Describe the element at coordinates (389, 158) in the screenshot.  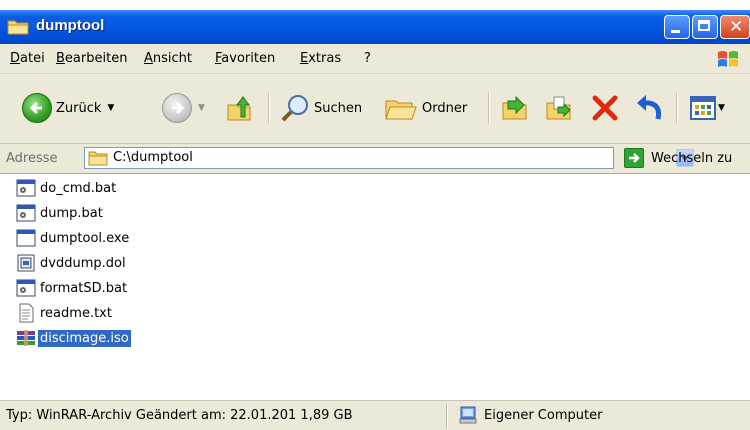
I see `address-input: C:\dumptool` at that location.